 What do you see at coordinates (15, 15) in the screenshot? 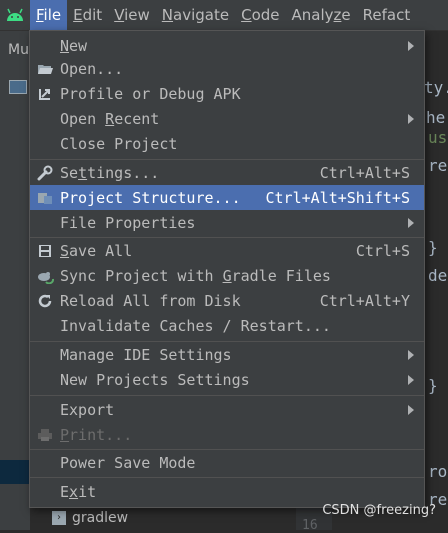
I see `android-icon` at bounding box center [15, 15].